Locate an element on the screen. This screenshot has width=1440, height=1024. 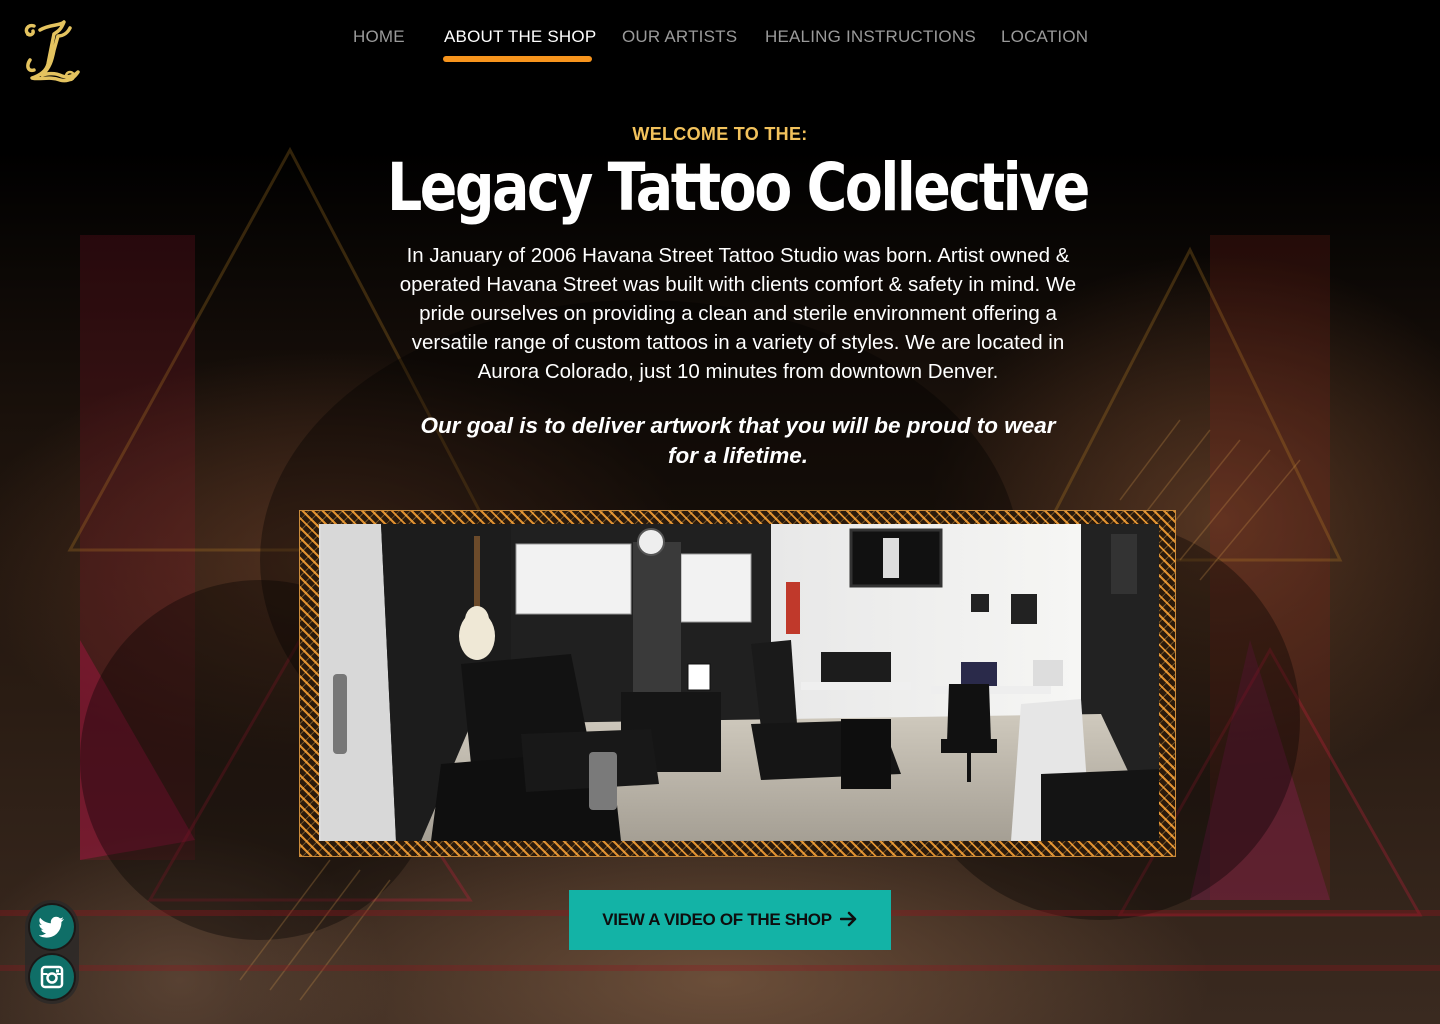
page-title: Legacy Tattoo Collective is located at coordinates (738, 187).